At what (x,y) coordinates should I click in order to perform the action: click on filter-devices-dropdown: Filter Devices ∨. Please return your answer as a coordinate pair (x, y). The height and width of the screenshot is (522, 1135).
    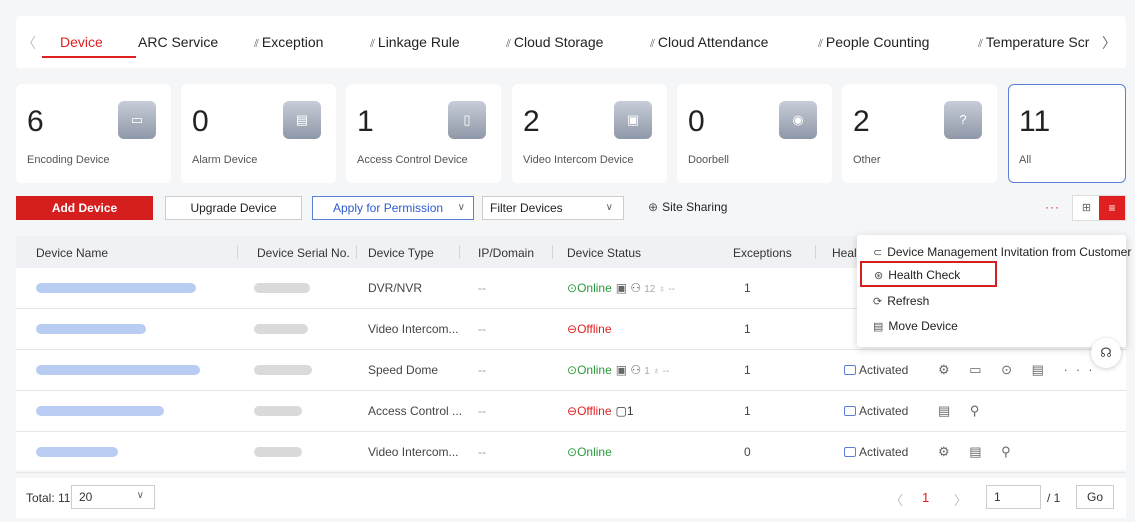
    Looking at the image, I should click on (553, 208).